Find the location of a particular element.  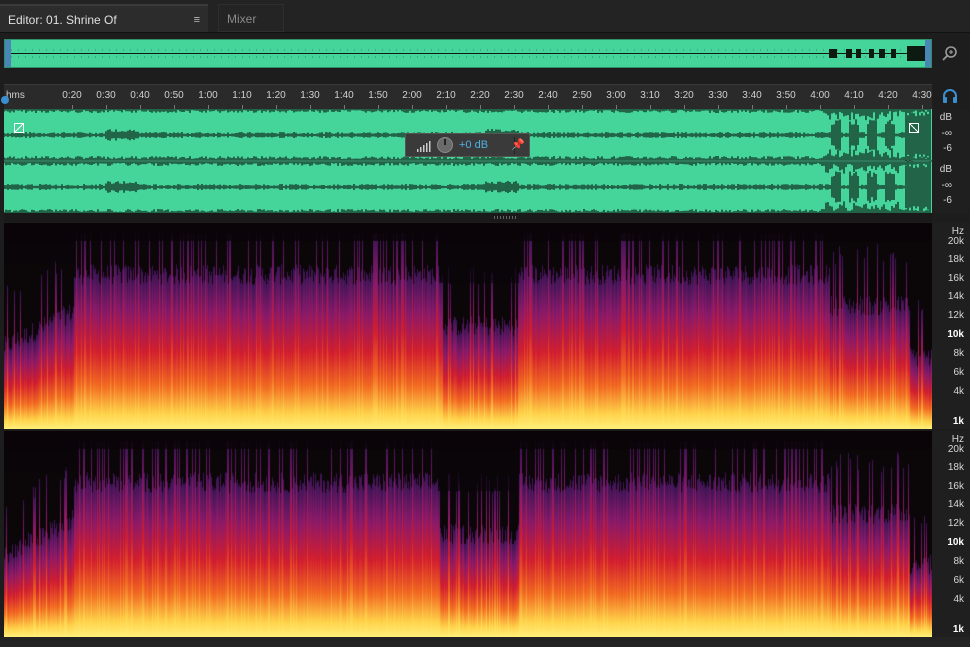

ruler-tick-label: 3:50 is located at coordinates (786, 95).